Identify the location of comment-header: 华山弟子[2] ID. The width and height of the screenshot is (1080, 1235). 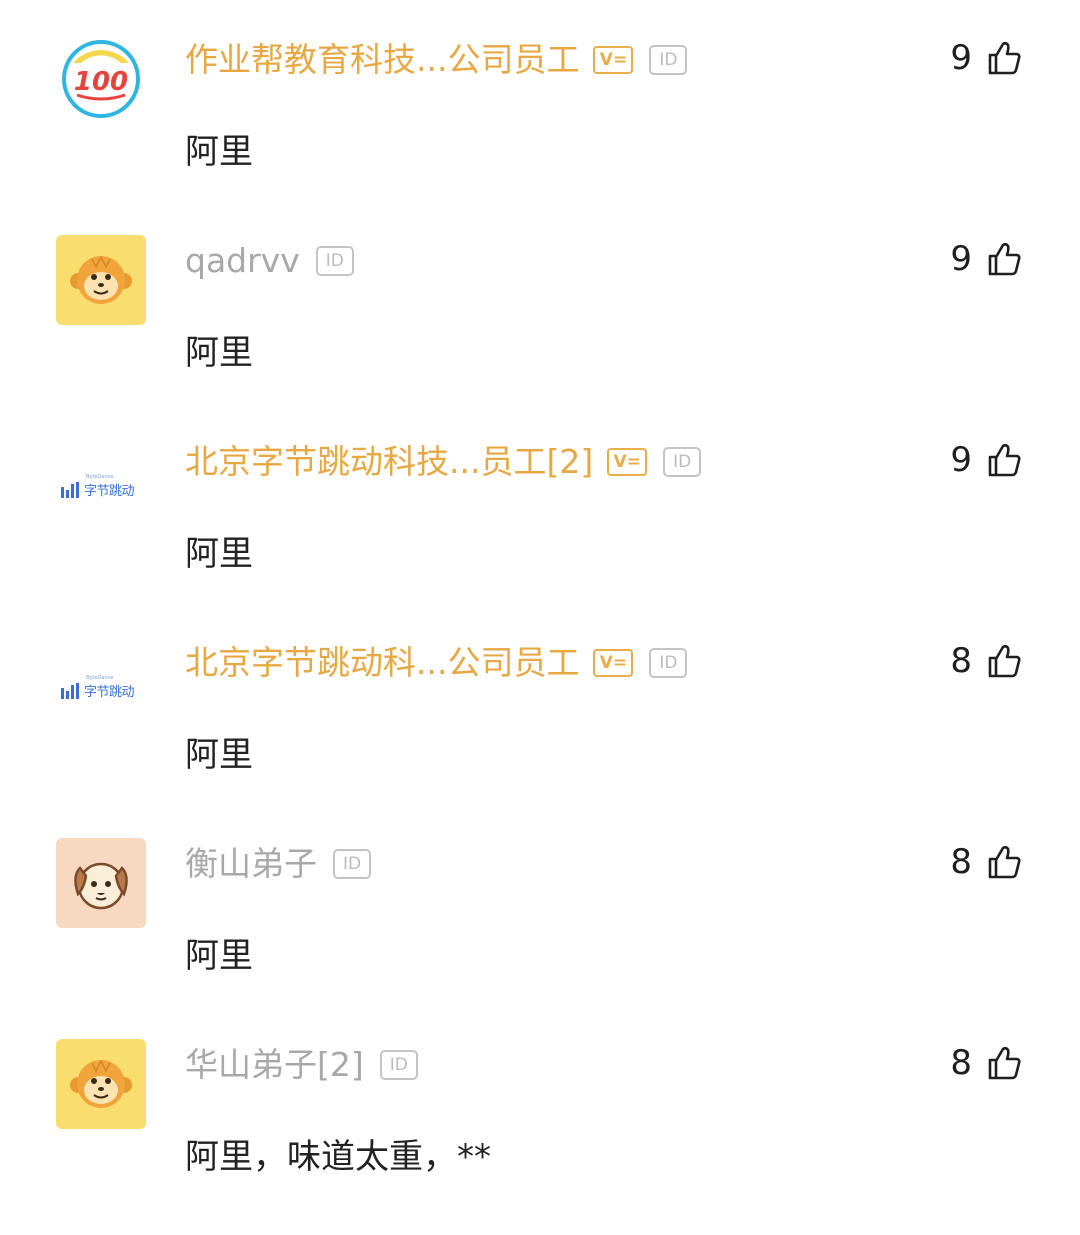
(301, 1065).